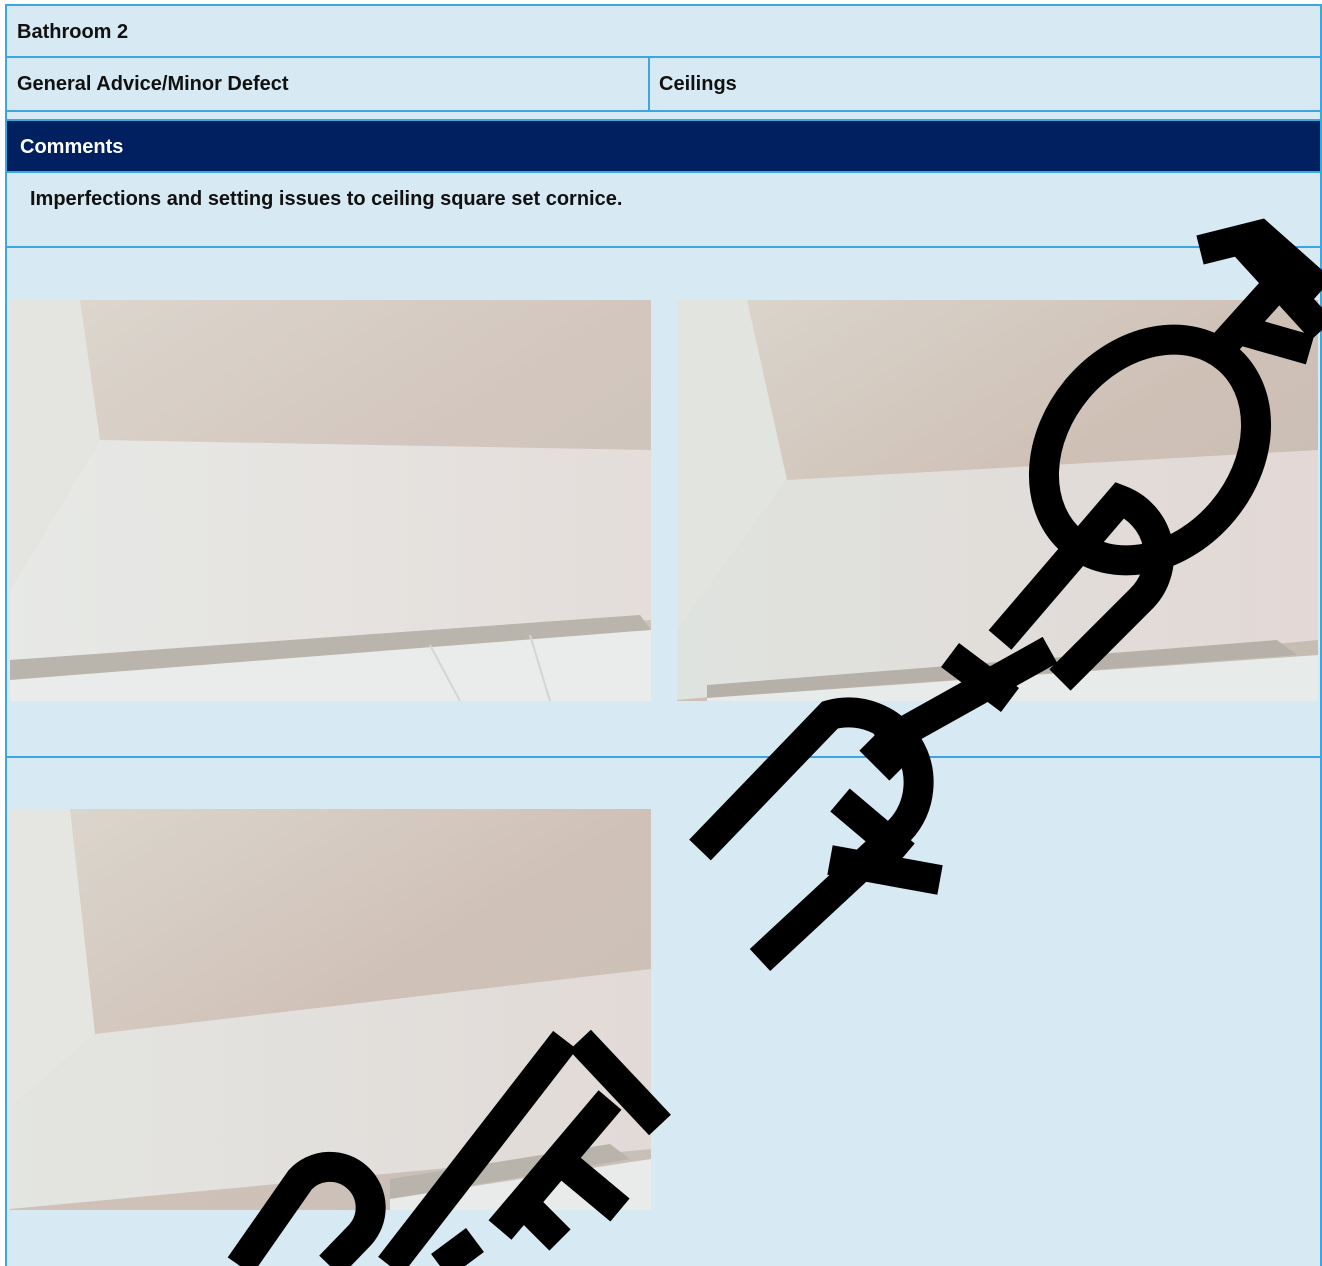 This screenshot has height=1266, width=1322. Describe the element at coordinates (663, 146) in the screenshot. I see `comments-header: Comments` at that location.